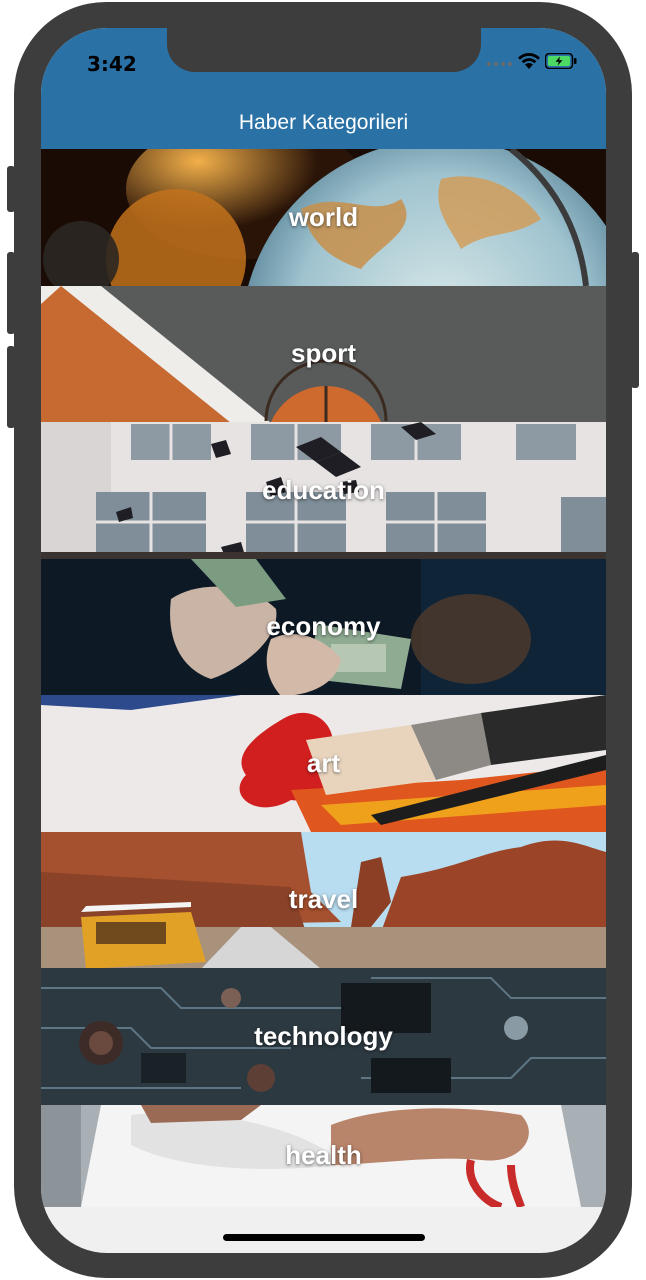  I want to click on category-label: travel, so click(323, 899).